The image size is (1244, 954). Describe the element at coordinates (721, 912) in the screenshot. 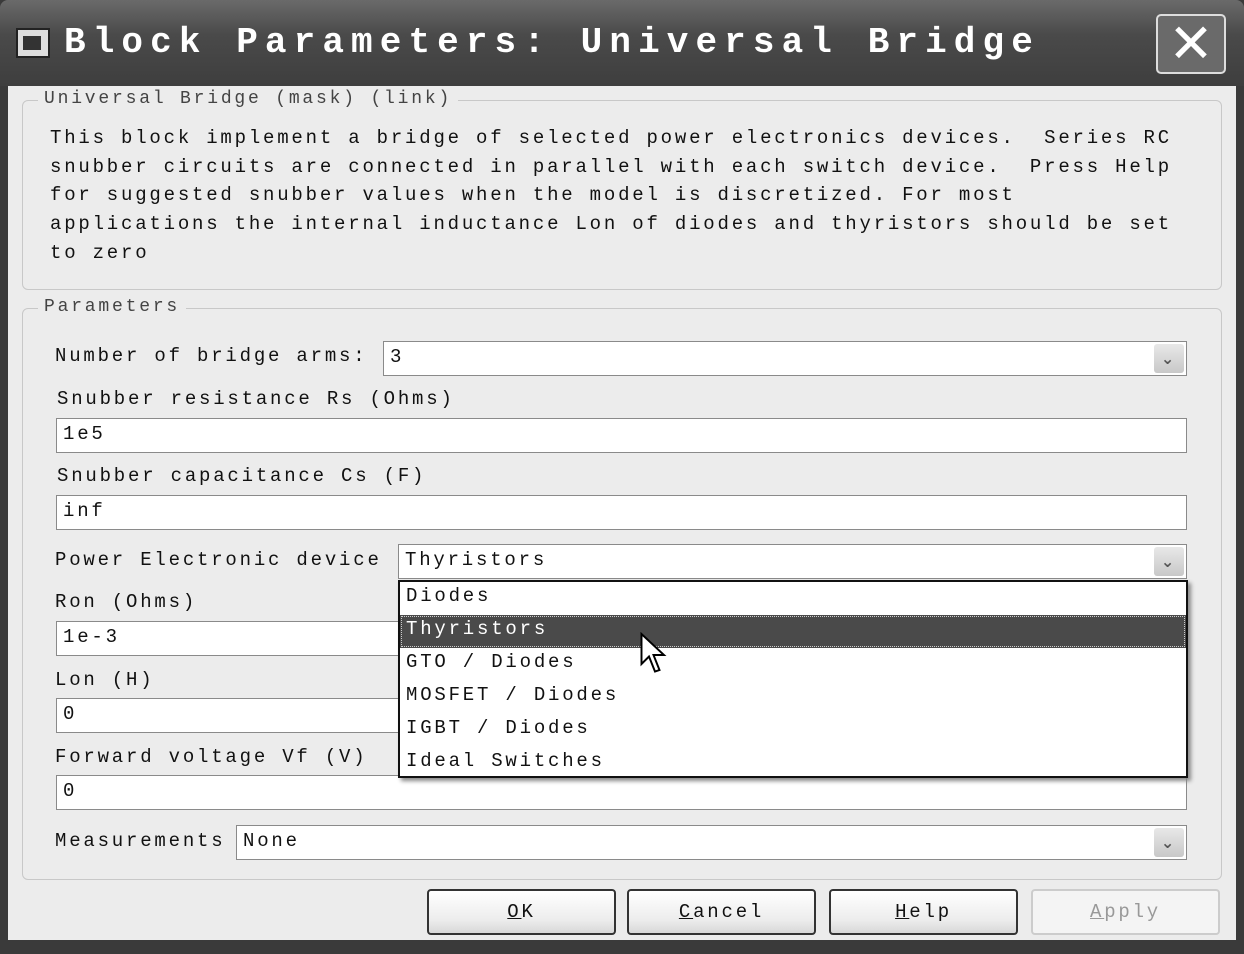

I see `cancel-button: Cancel` at that location.